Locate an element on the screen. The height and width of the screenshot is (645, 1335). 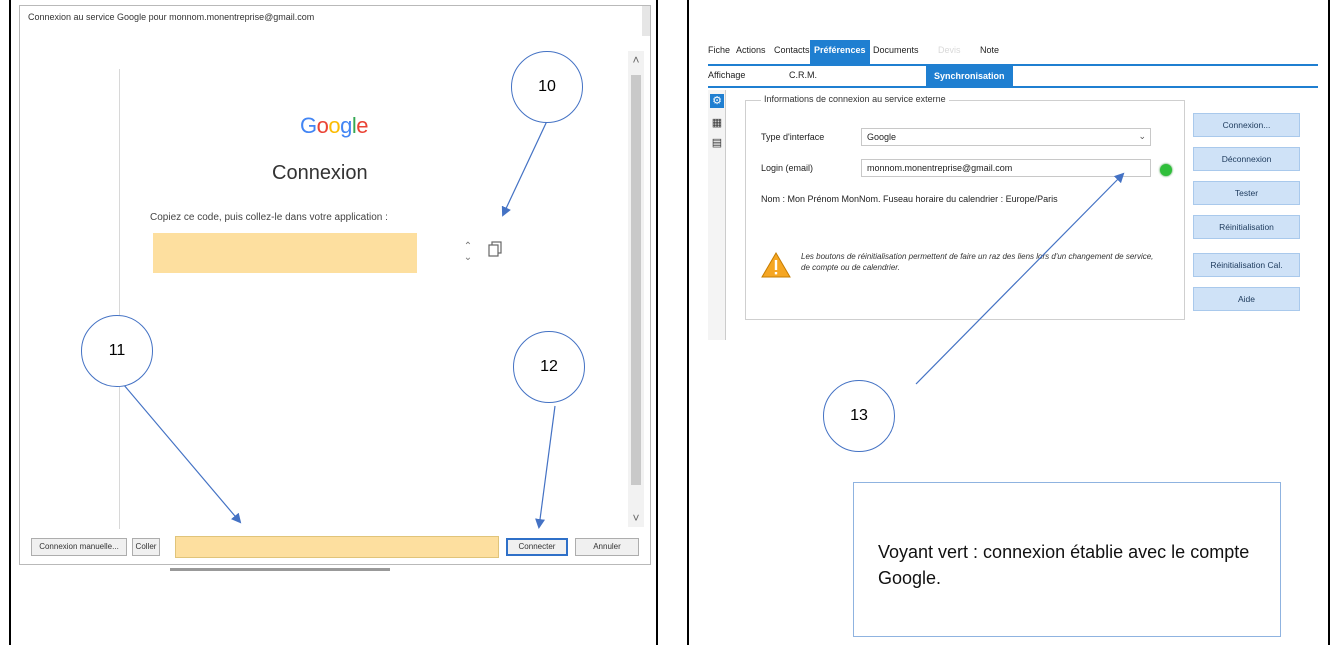
connect-button: Connecter is located at coordinates (537, 547).